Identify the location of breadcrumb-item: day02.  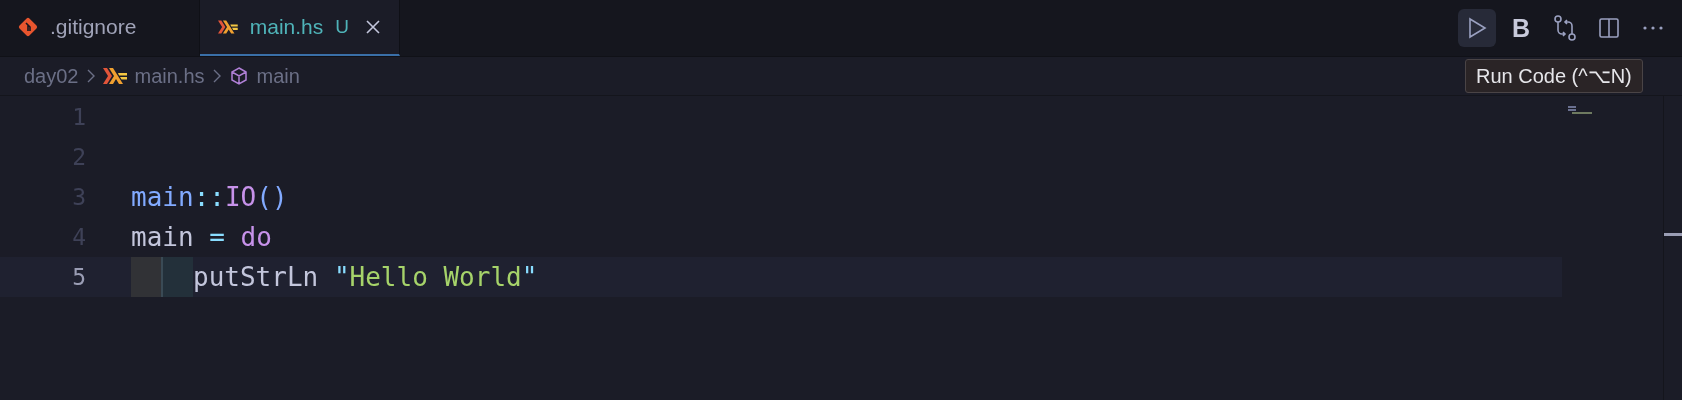
(51, 76).